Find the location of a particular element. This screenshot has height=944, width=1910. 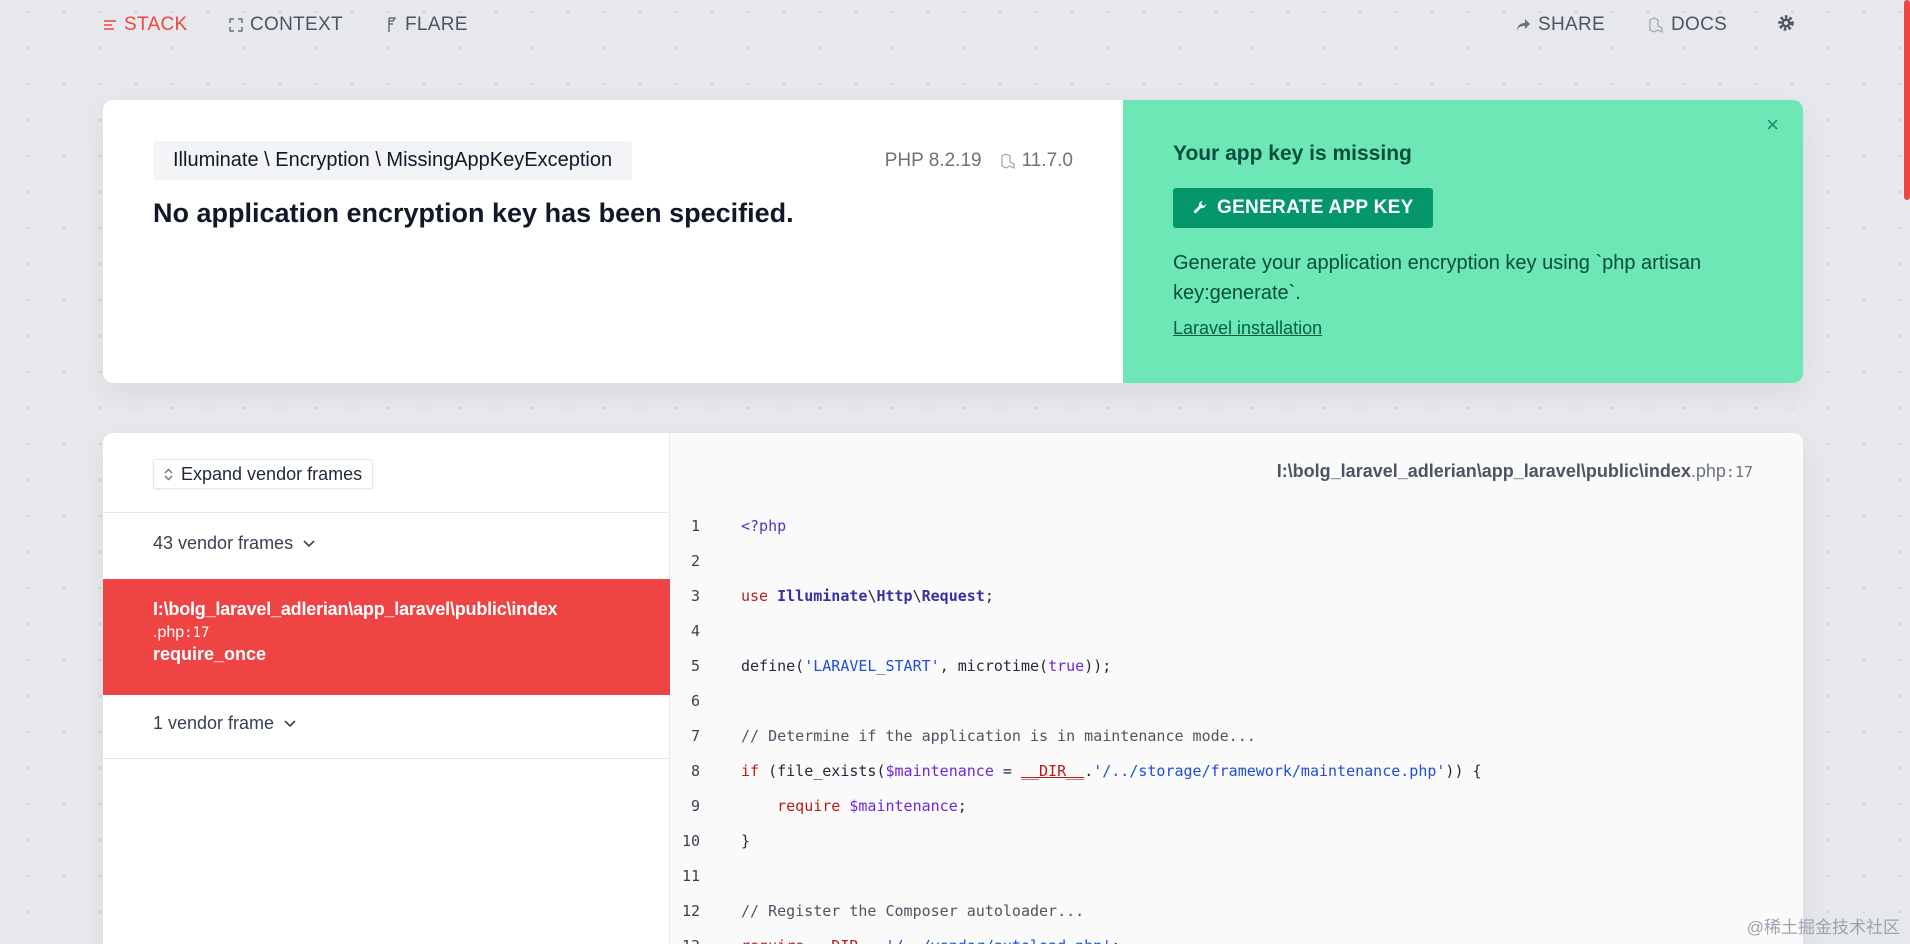

line-number: 9 is located at coordinates (695, 806).